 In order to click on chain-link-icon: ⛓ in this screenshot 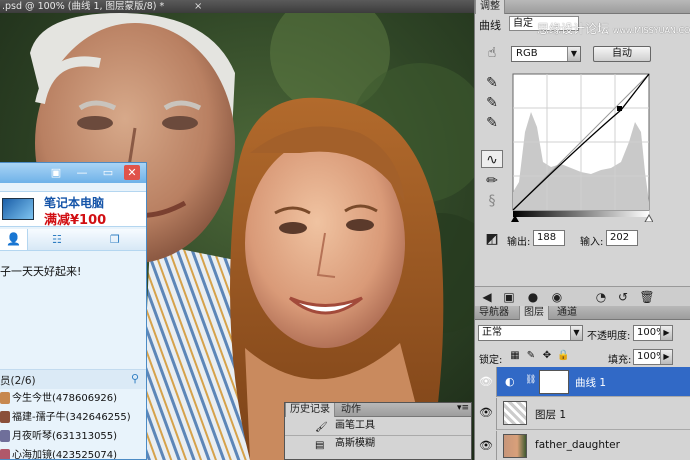, I will do `click(530, 380)`.